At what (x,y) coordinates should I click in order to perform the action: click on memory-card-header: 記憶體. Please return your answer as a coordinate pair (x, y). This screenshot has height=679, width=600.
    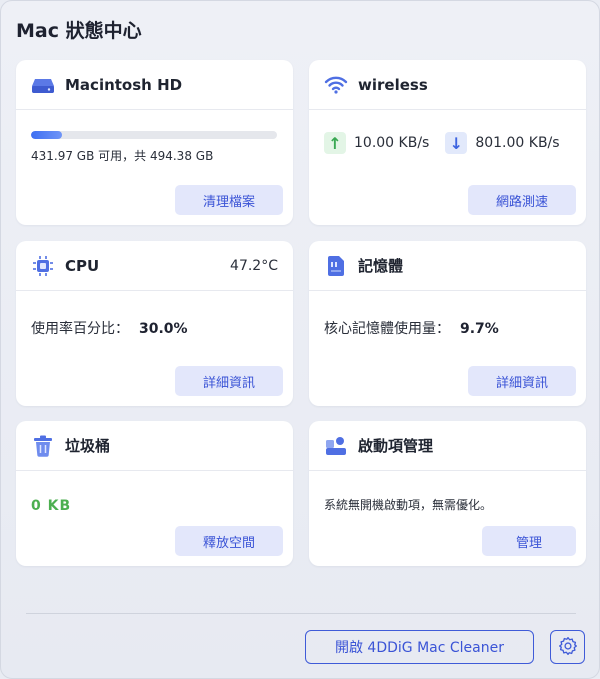
    Looking at the image, I should click on (447, 266).